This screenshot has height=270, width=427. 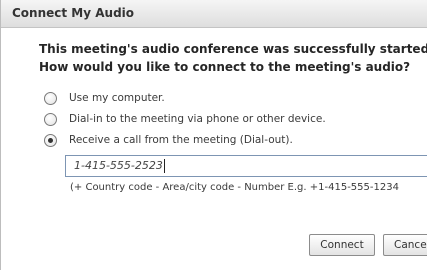 What do you see at coordinates (117, 98) in the screenshot?
I see `option-use-computer-label: Use my computer.` at bounding box center [117, 98].